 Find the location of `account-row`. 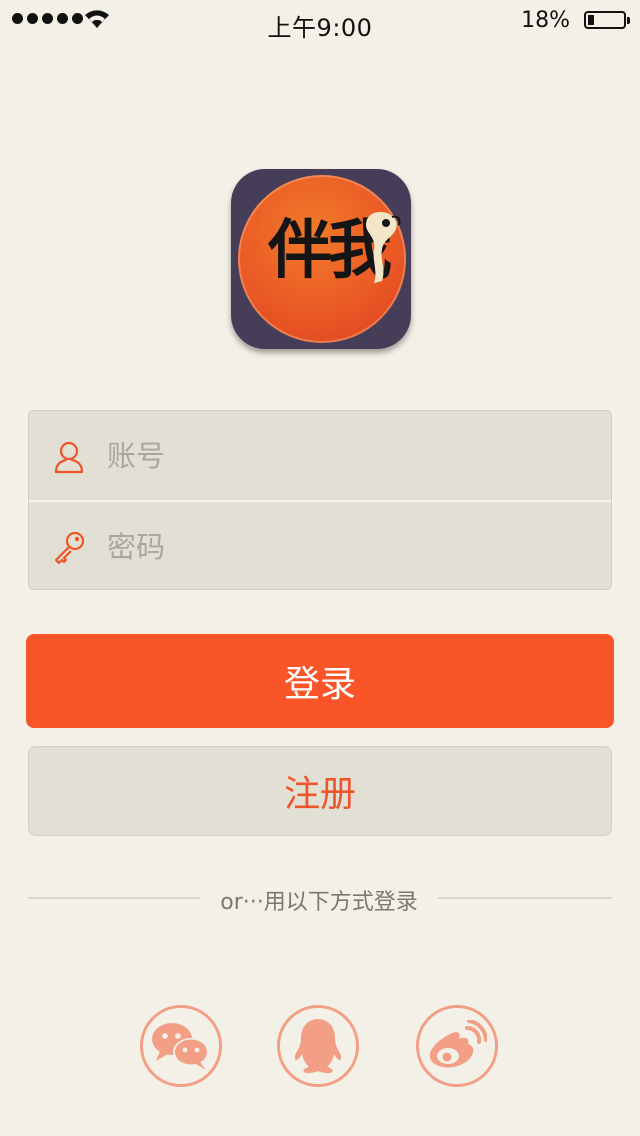

account-row is located at coordinates (320, 455).